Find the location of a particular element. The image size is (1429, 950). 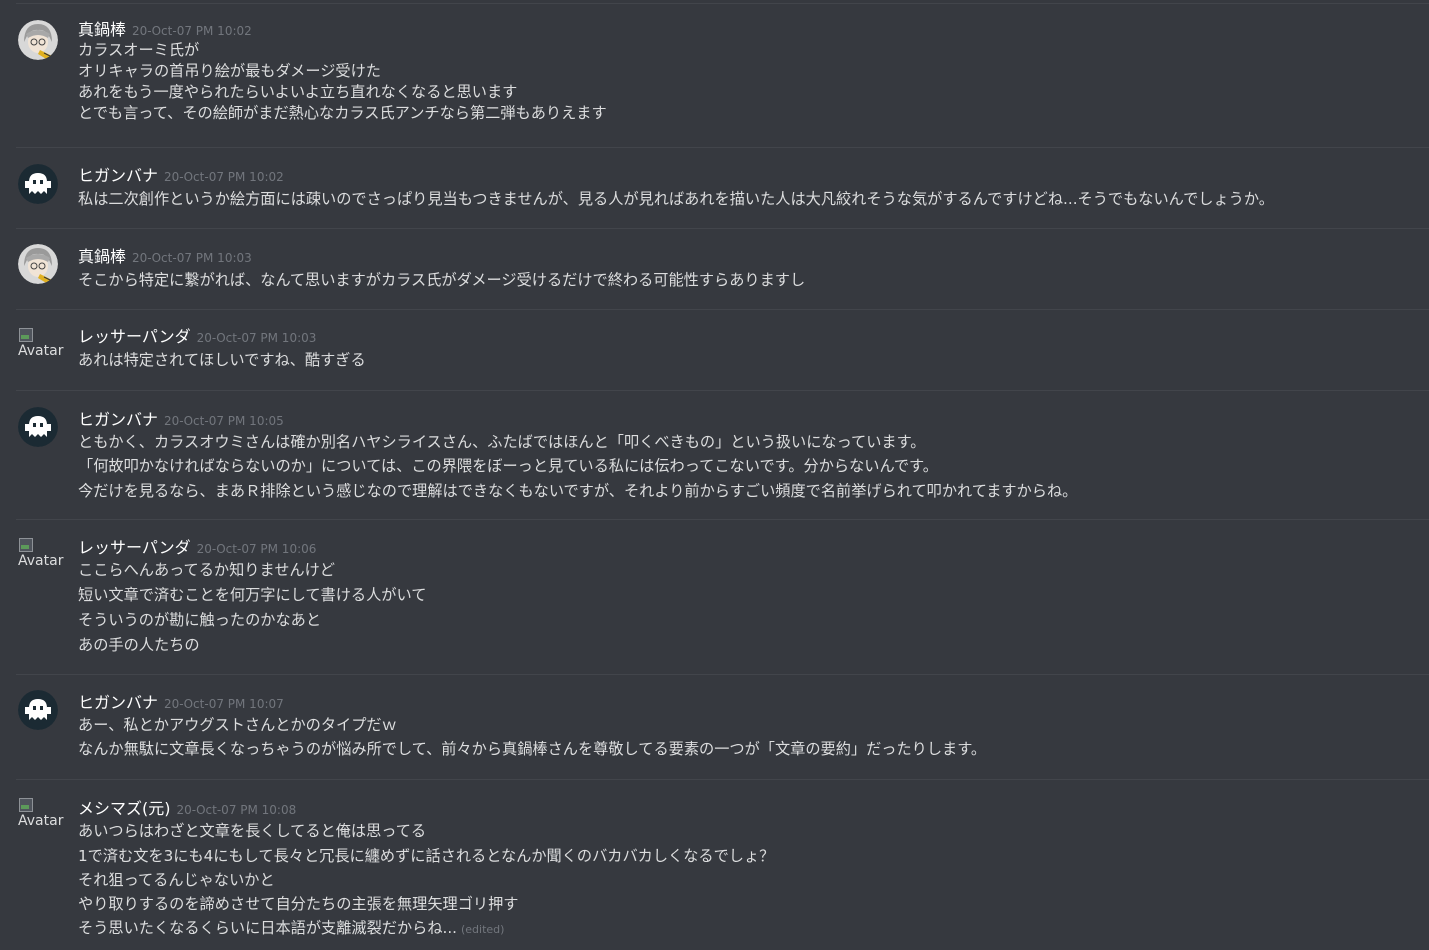

message-line: そういうのが勘に触ったのかなあと is located at coordinates (199, 620).